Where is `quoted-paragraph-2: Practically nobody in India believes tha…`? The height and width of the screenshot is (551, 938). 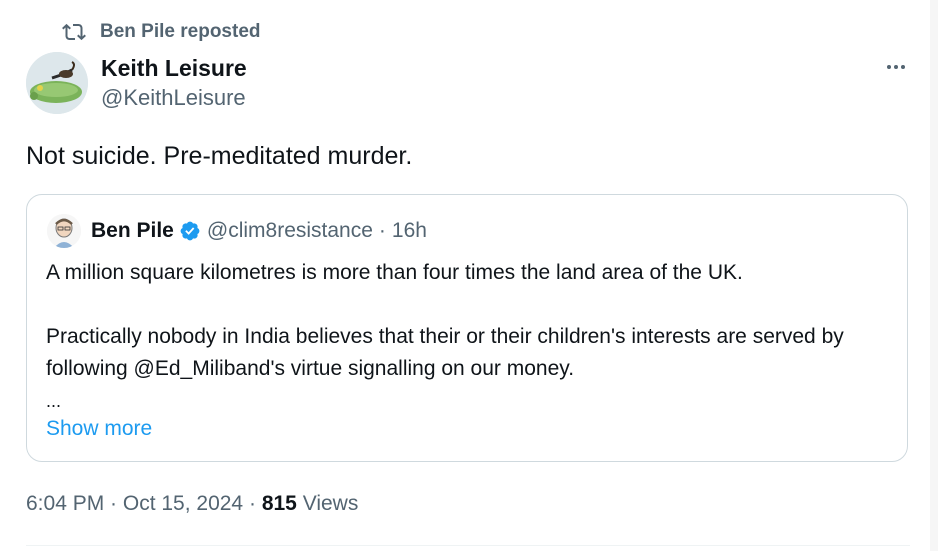
quoted-paragraph-2: Practically nobody in India believes tha… is located at coordinates (445, 352).